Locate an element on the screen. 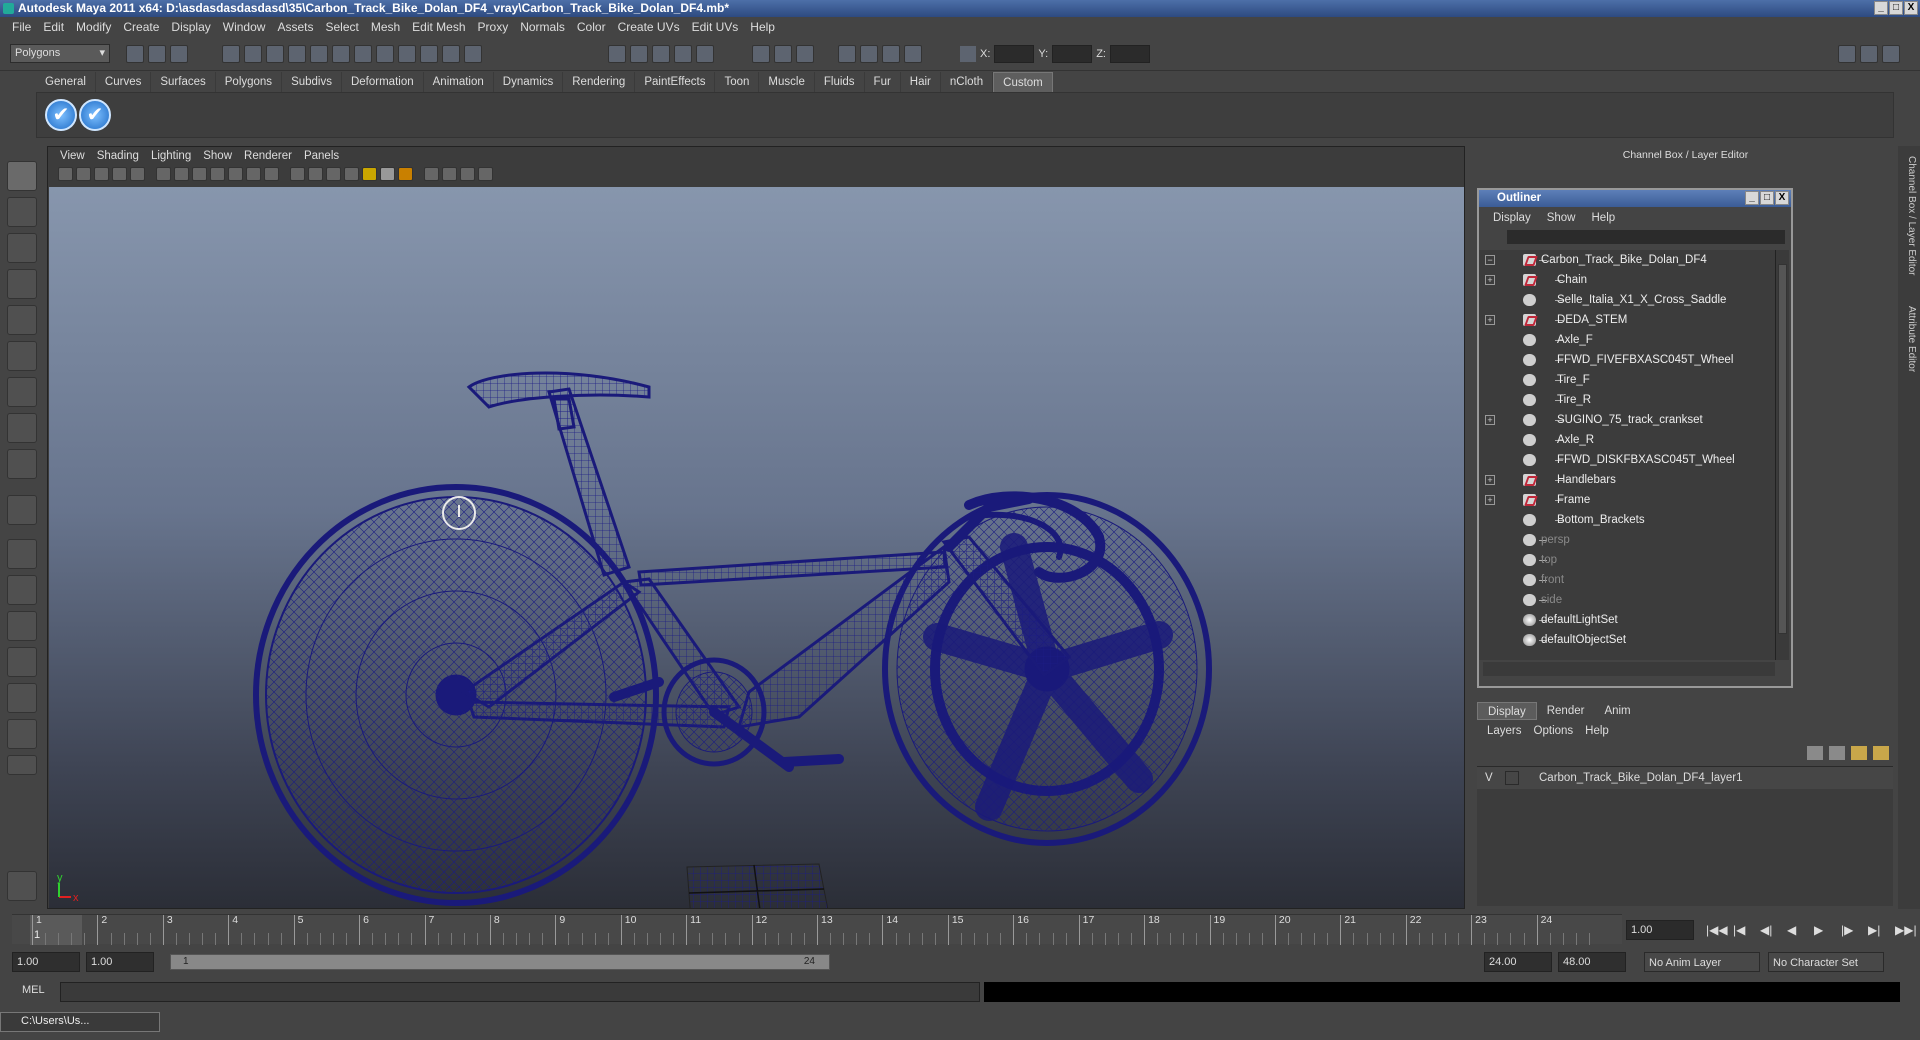 This screenshot has width=1920, height=1040. range-bar: 1 24 is located at coordinates (500, 962).